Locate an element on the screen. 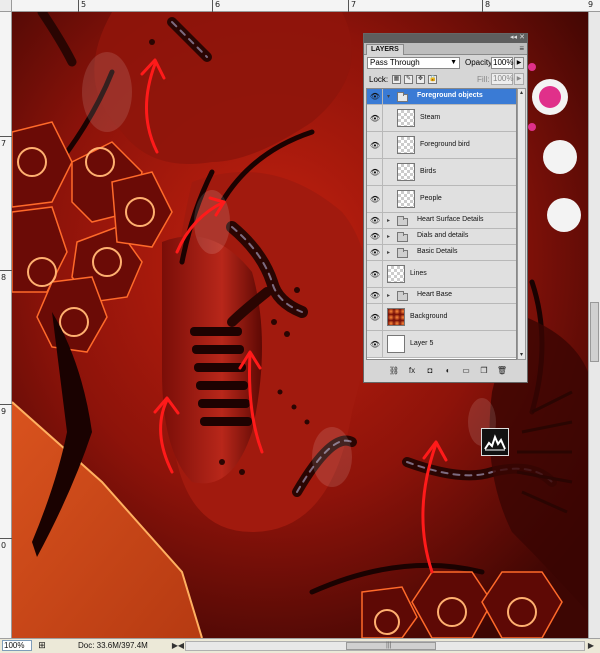 This screenshot has height=653, width=600. blend-mode-select: Pass Through ▼ is located at coordinates (413, 63).